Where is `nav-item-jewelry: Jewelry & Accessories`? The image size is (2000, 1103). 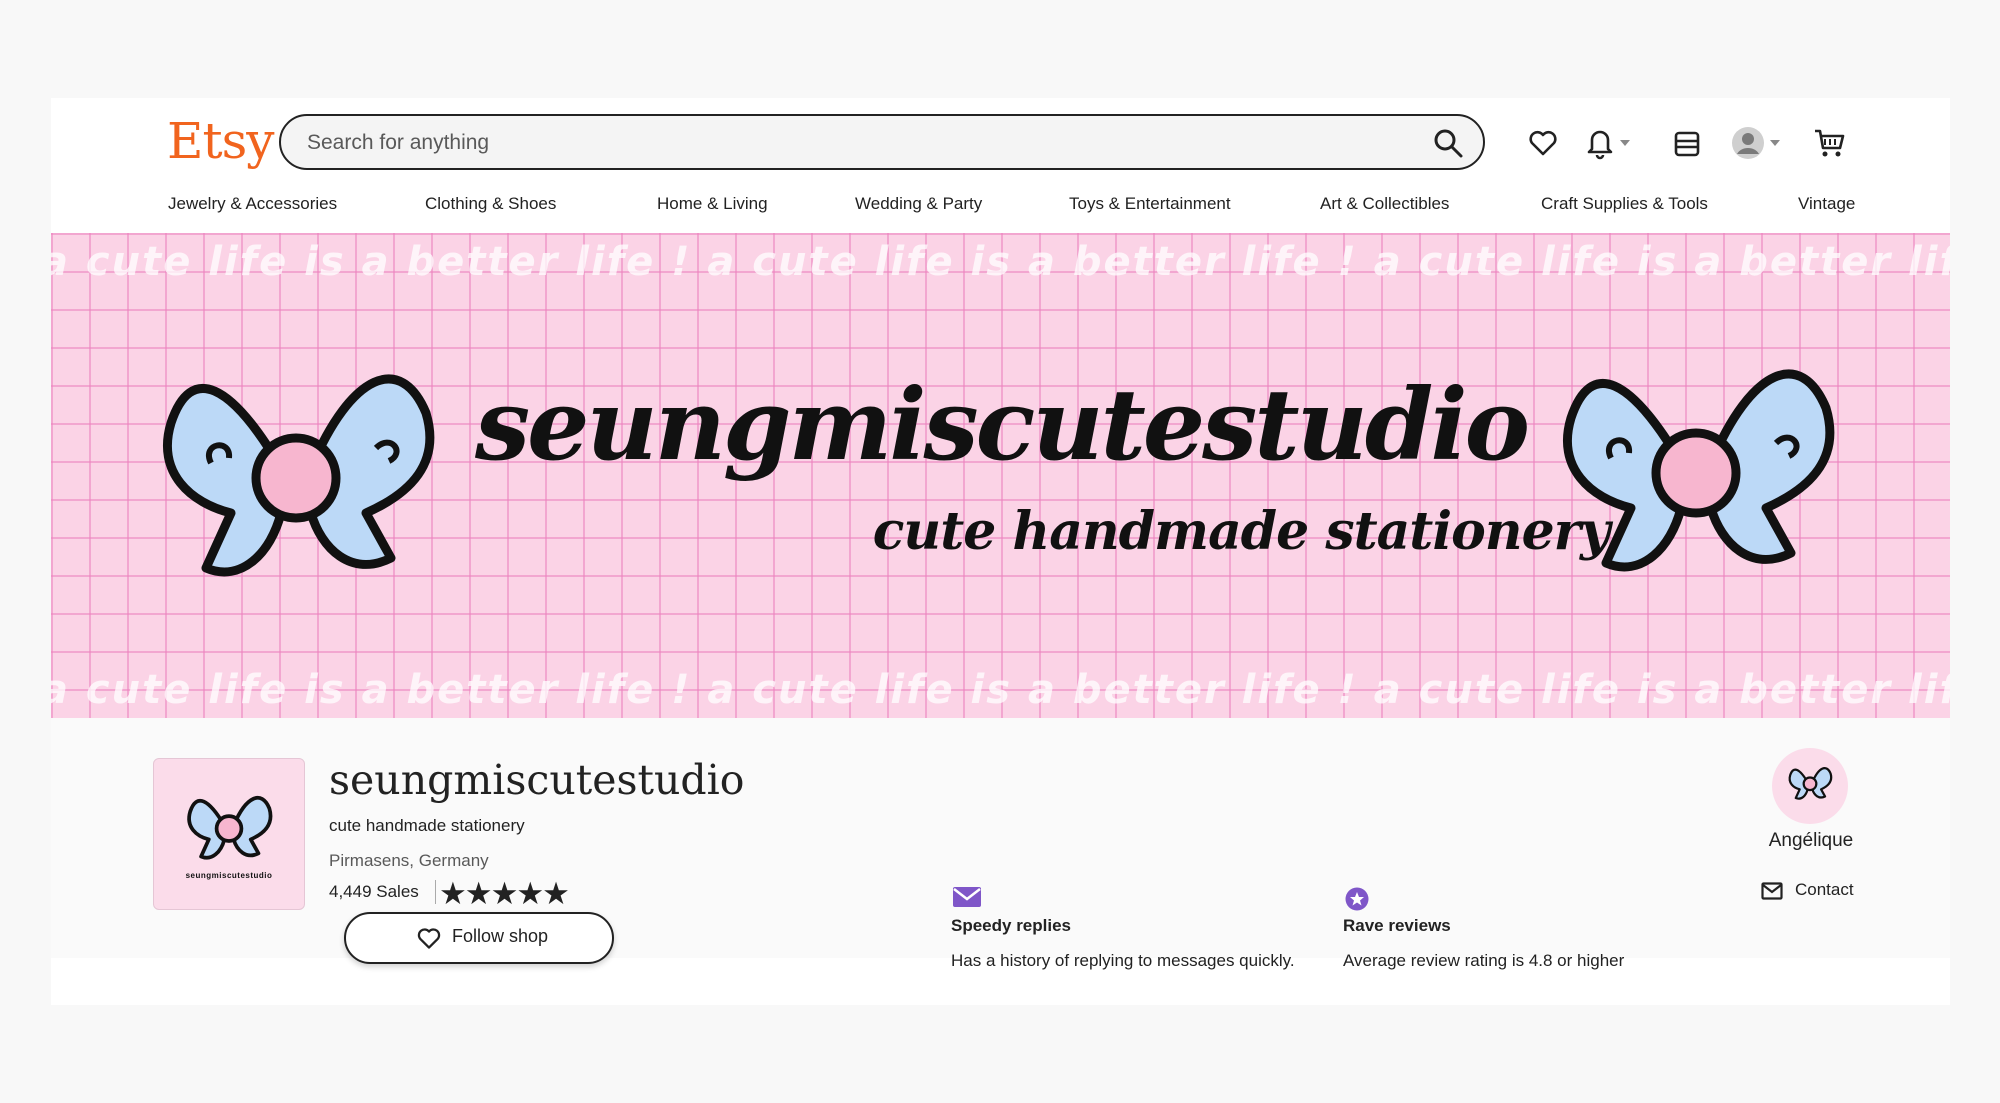
nav-item-jewelry: Jewelry & Accessories is located at coordinates (252, 204).